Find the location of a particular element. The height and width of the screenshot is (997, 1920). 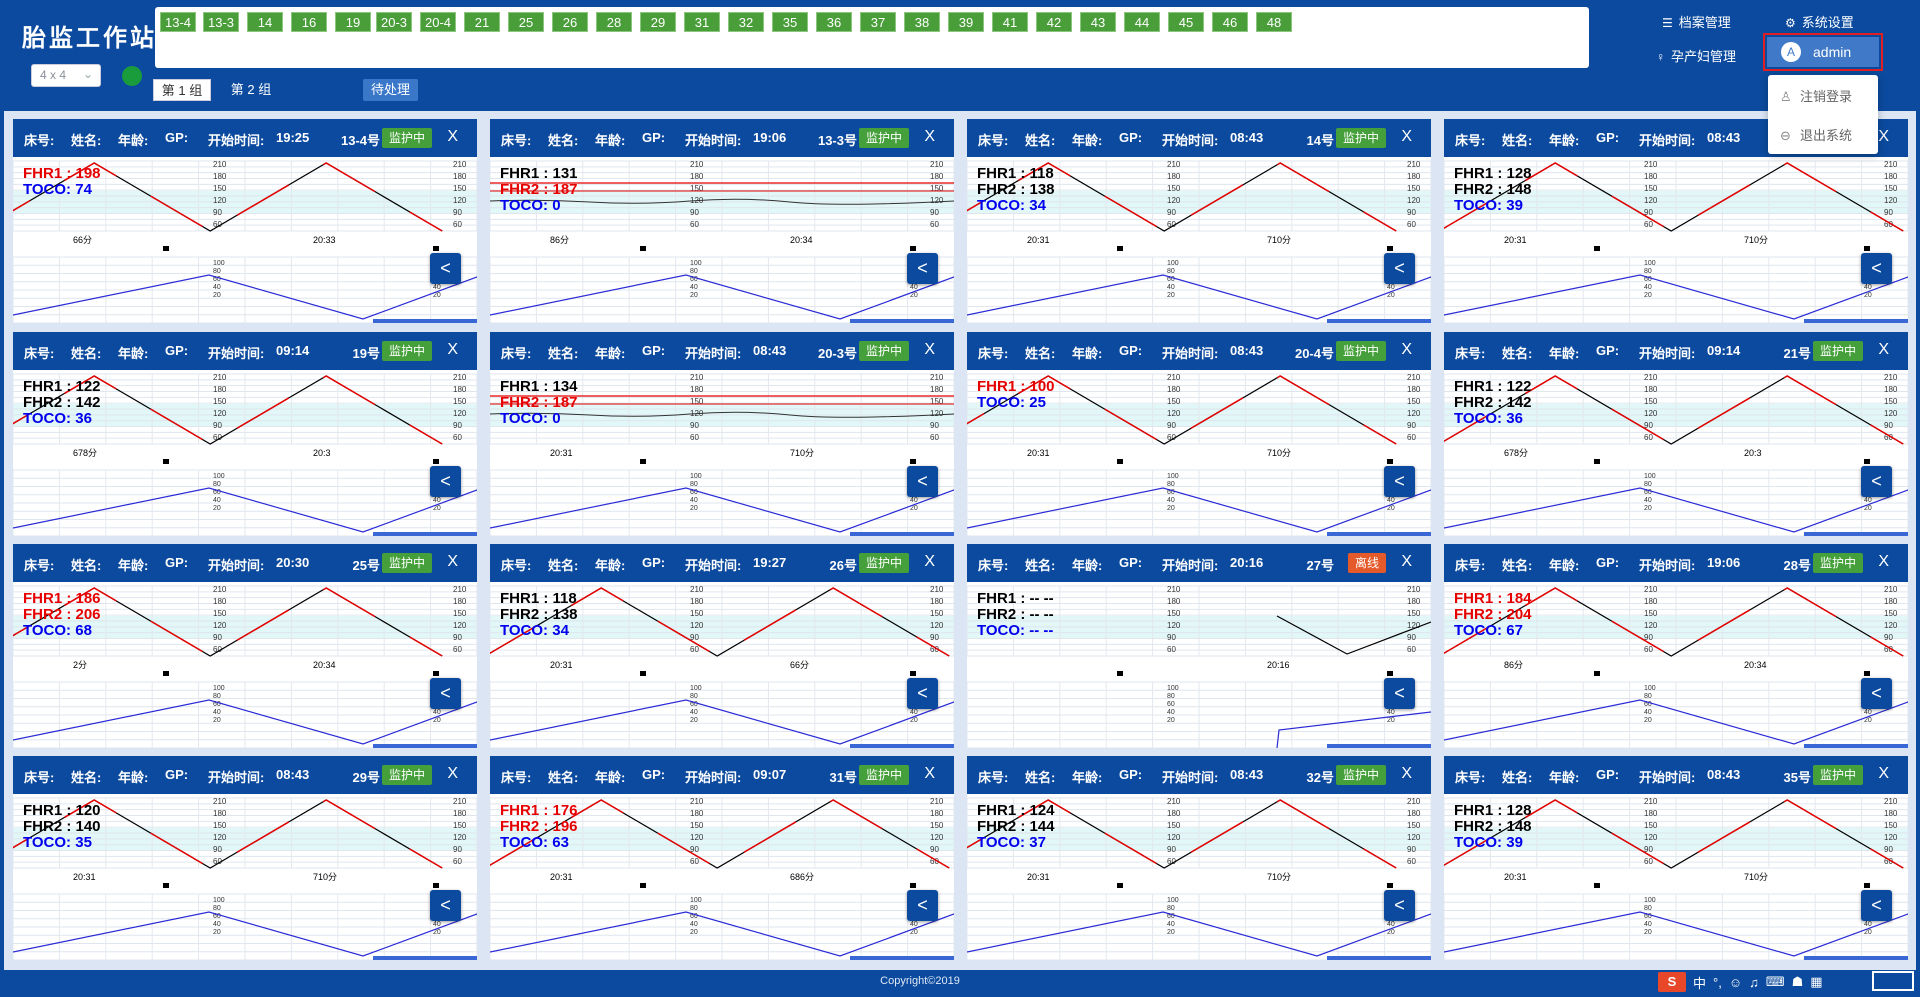

bed-button: 20-3 is located at coordinates (394, 22).